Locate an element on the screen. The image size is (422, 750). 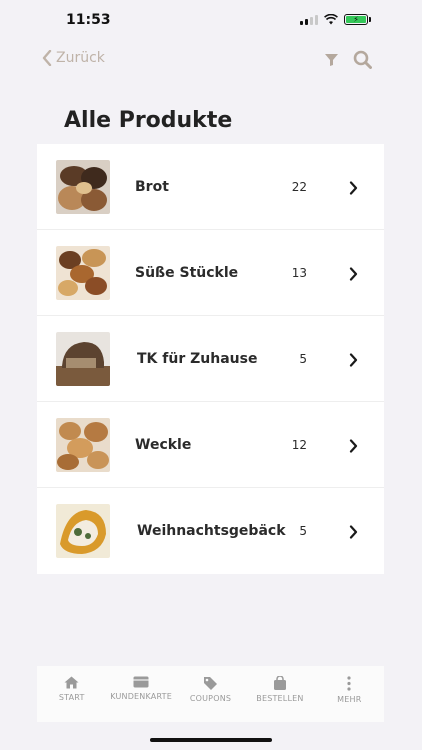
tab-label: COUPONS is located at coordinates (210, 698).